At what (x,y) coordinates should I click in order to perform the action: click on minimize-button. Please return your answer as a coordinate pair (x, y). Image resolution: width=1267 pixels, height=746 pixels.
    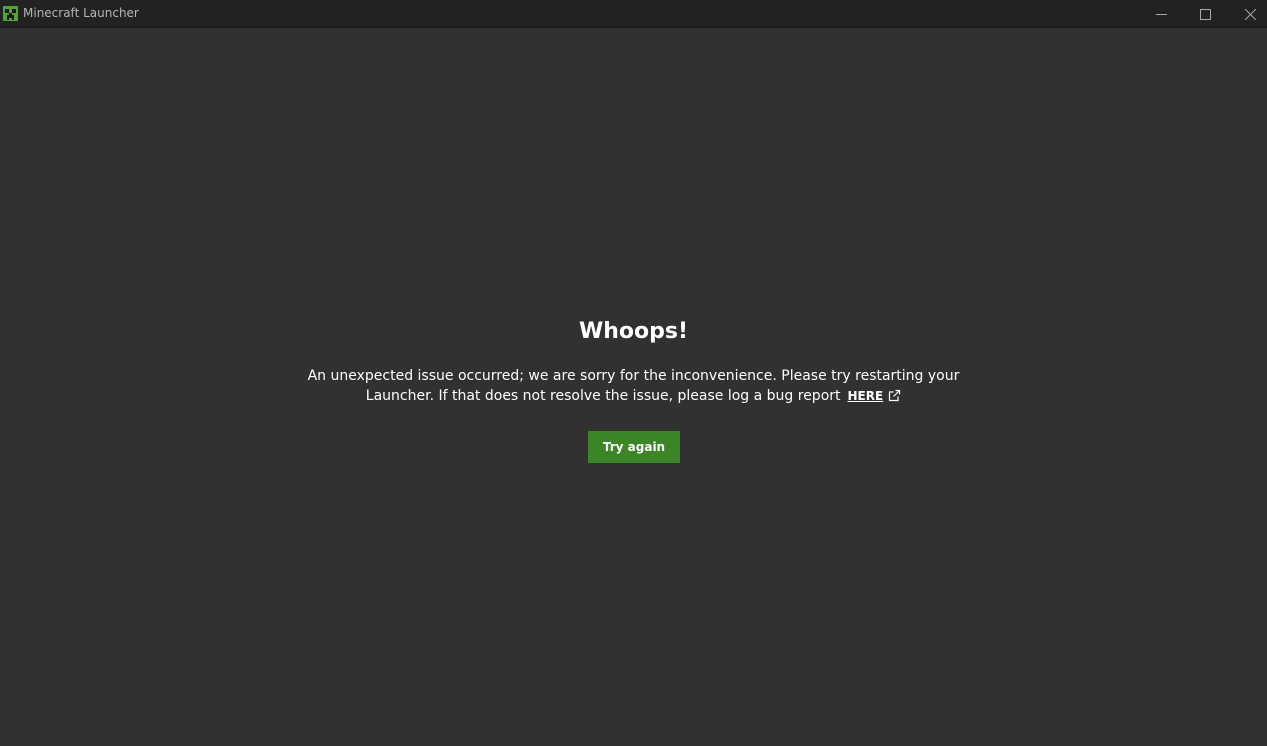
    Looking at the image, I should click on (1161, 14).